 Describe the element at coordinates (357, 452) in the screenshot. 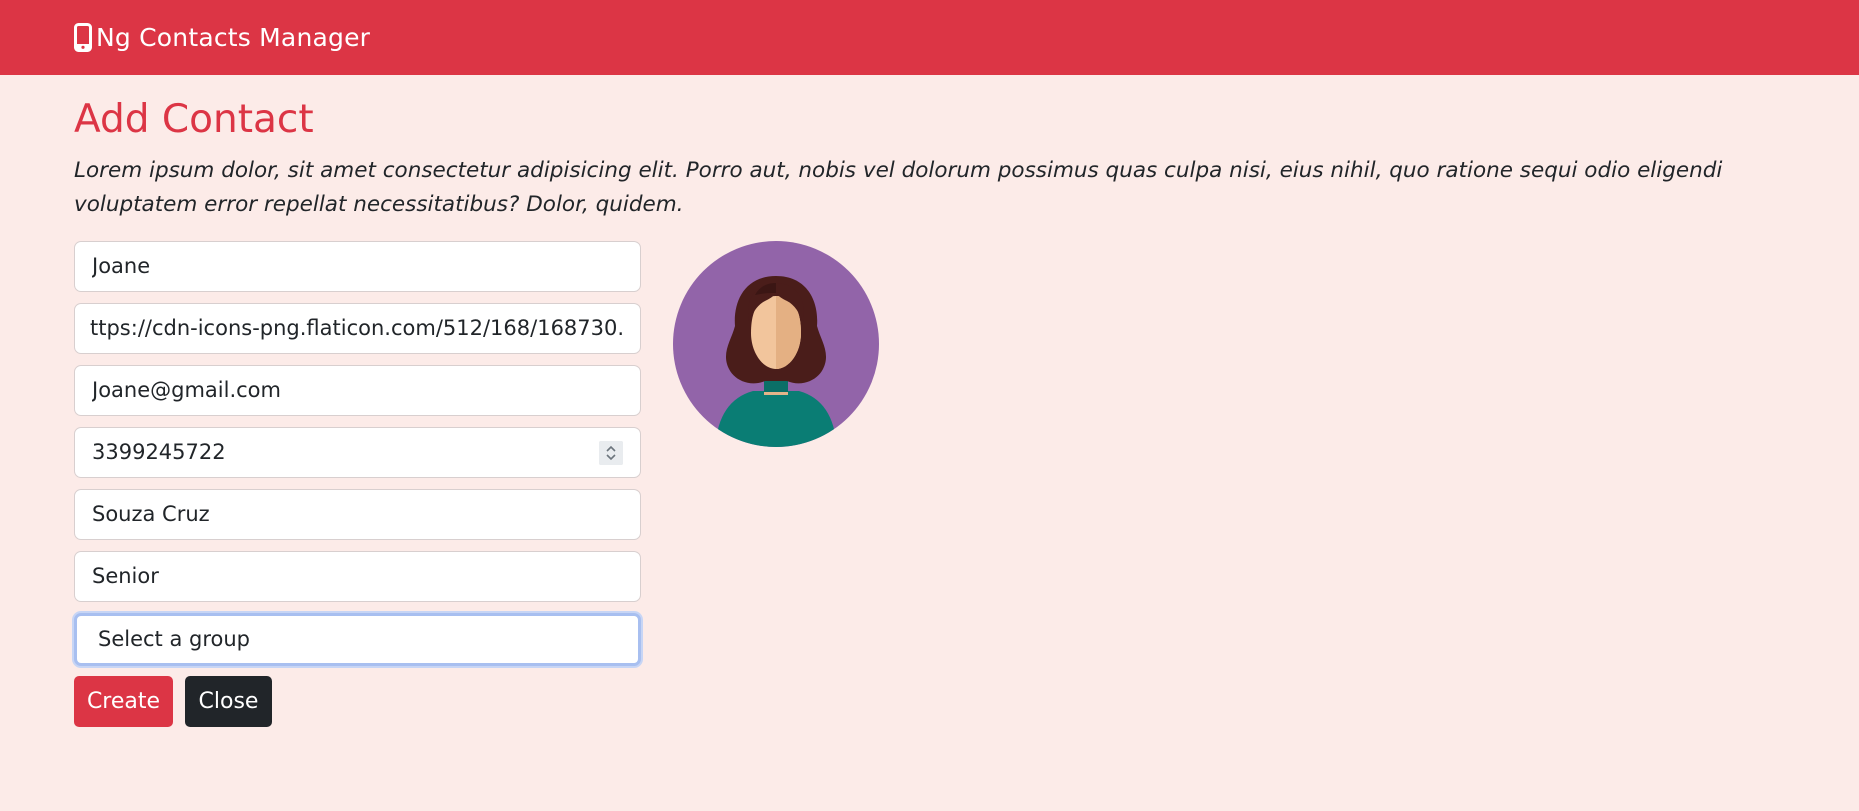

I see `mobile-input: 3399245722` at that location.